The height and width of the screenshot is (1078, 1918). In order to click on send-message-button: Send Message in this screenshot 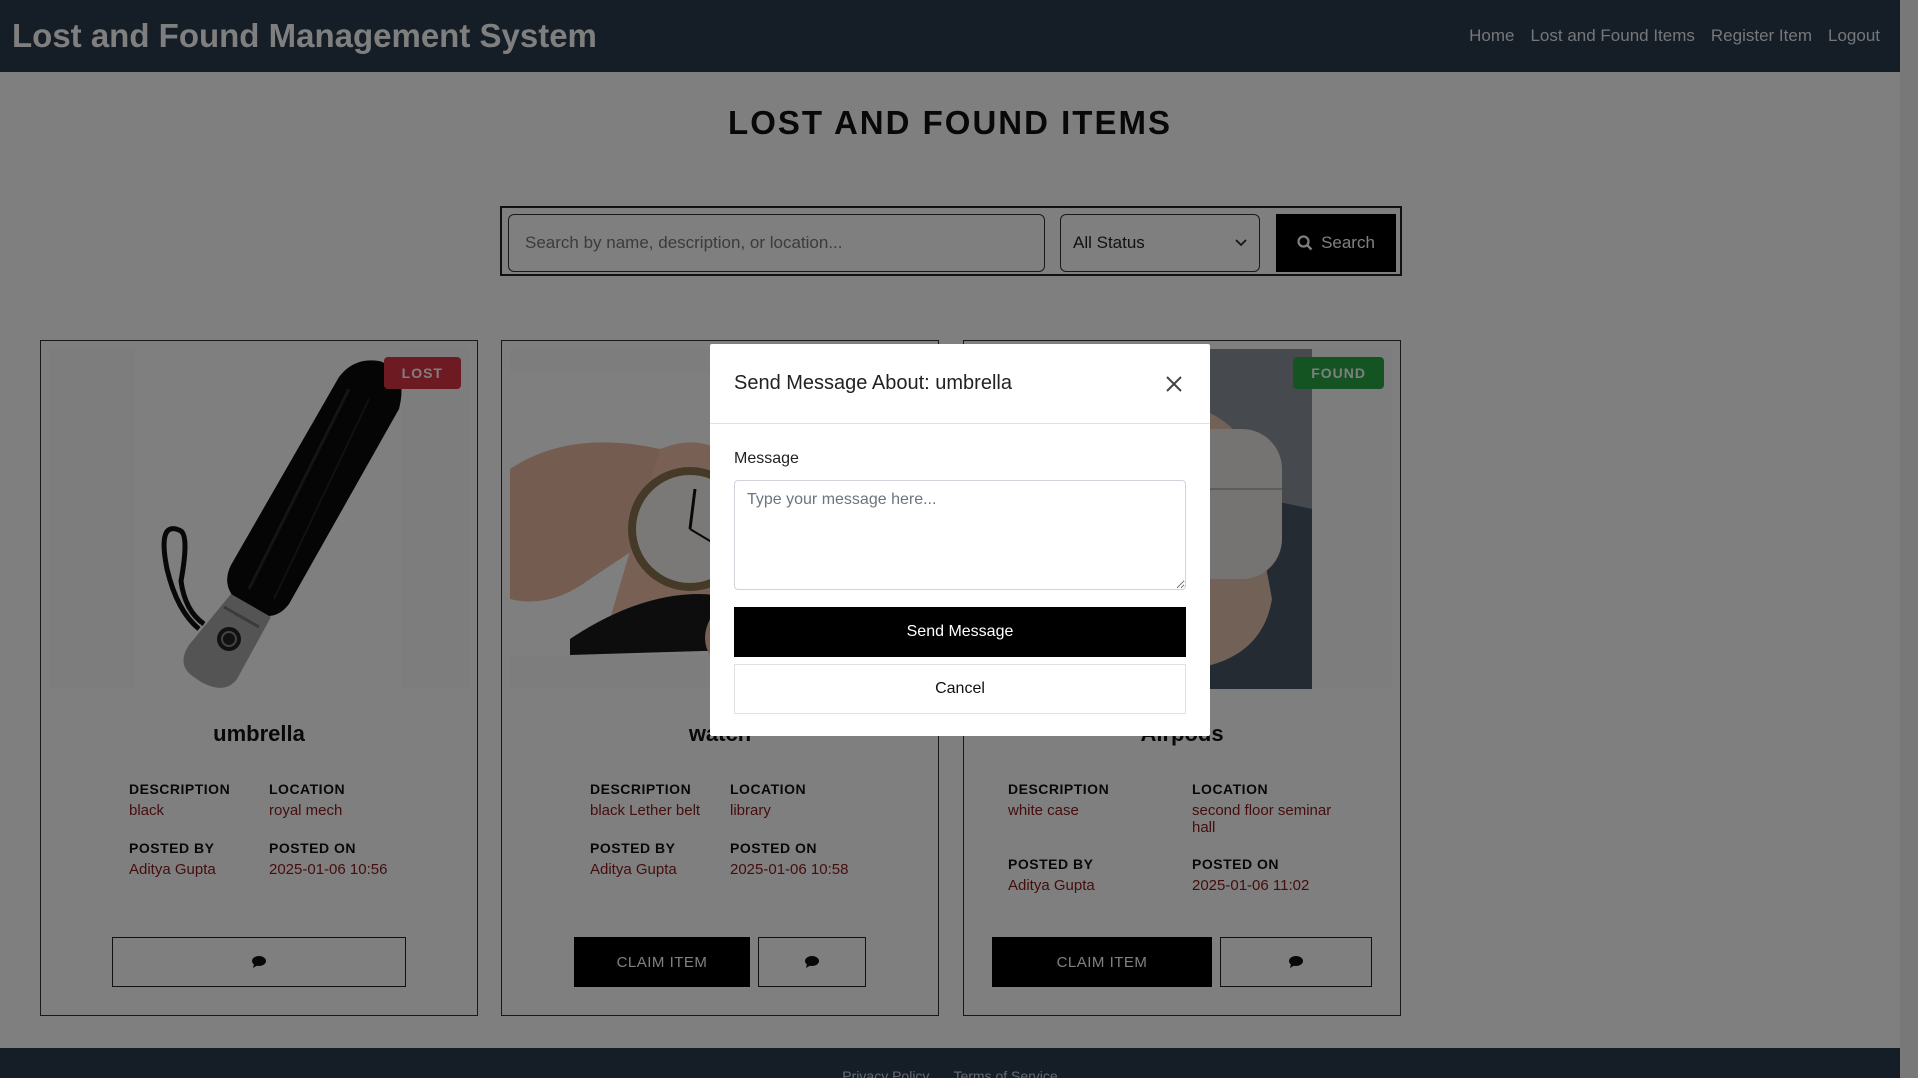, I will do `click(960, 632)`.